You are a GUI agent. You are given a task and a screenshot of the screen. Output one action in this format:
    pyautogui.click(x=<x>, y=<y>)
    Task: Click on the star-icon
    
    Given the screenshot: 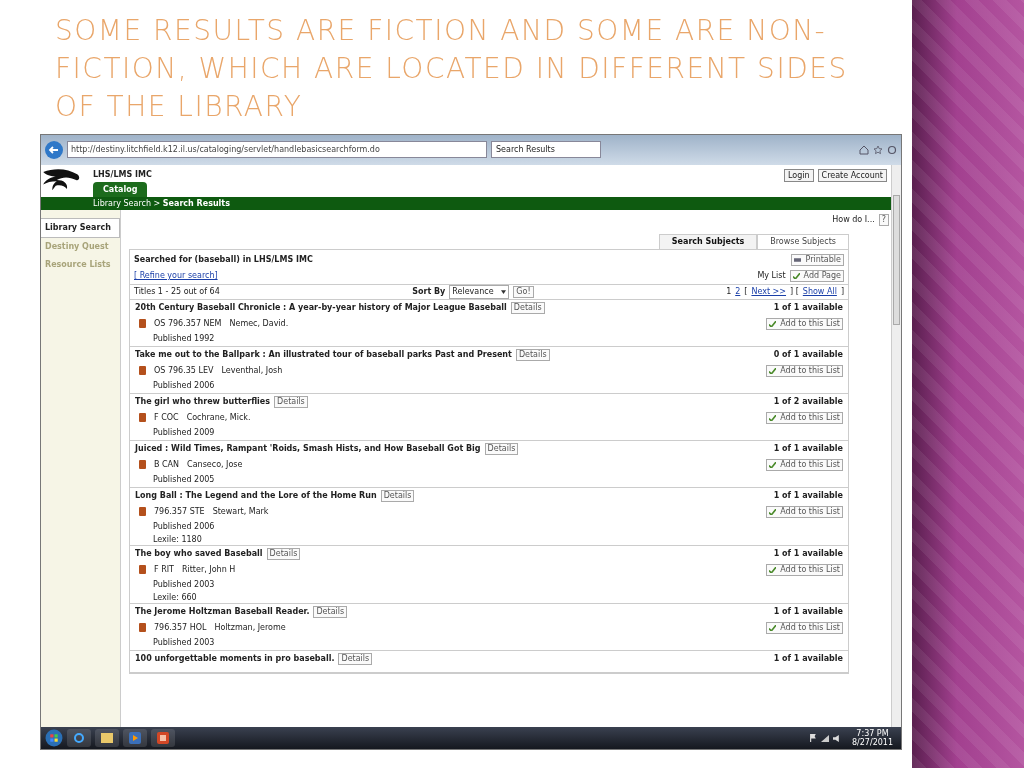 What is the action you would take?
    pyautogui.click(x=878, y=149)
    